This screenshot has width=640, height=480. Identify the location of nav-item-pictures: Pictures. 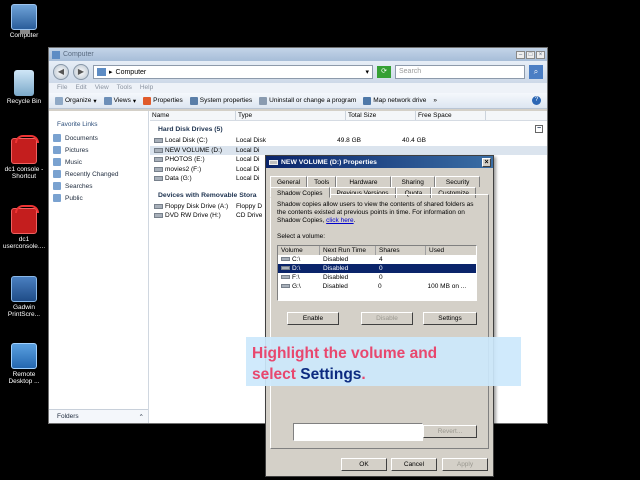
(98, 150).